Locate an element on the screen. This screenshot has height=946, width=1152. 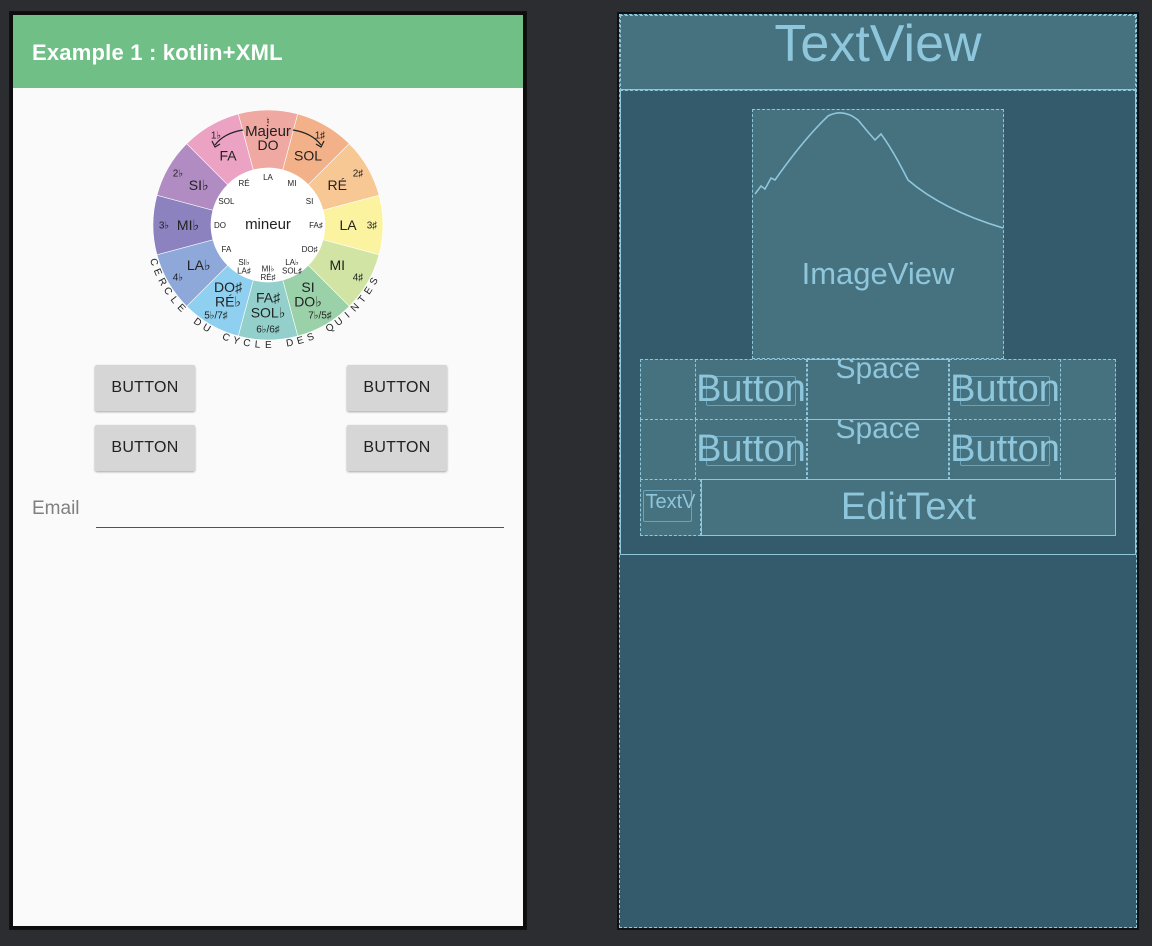
wheel-accidental-label: 3♯ is located at coordinates (372, 226).